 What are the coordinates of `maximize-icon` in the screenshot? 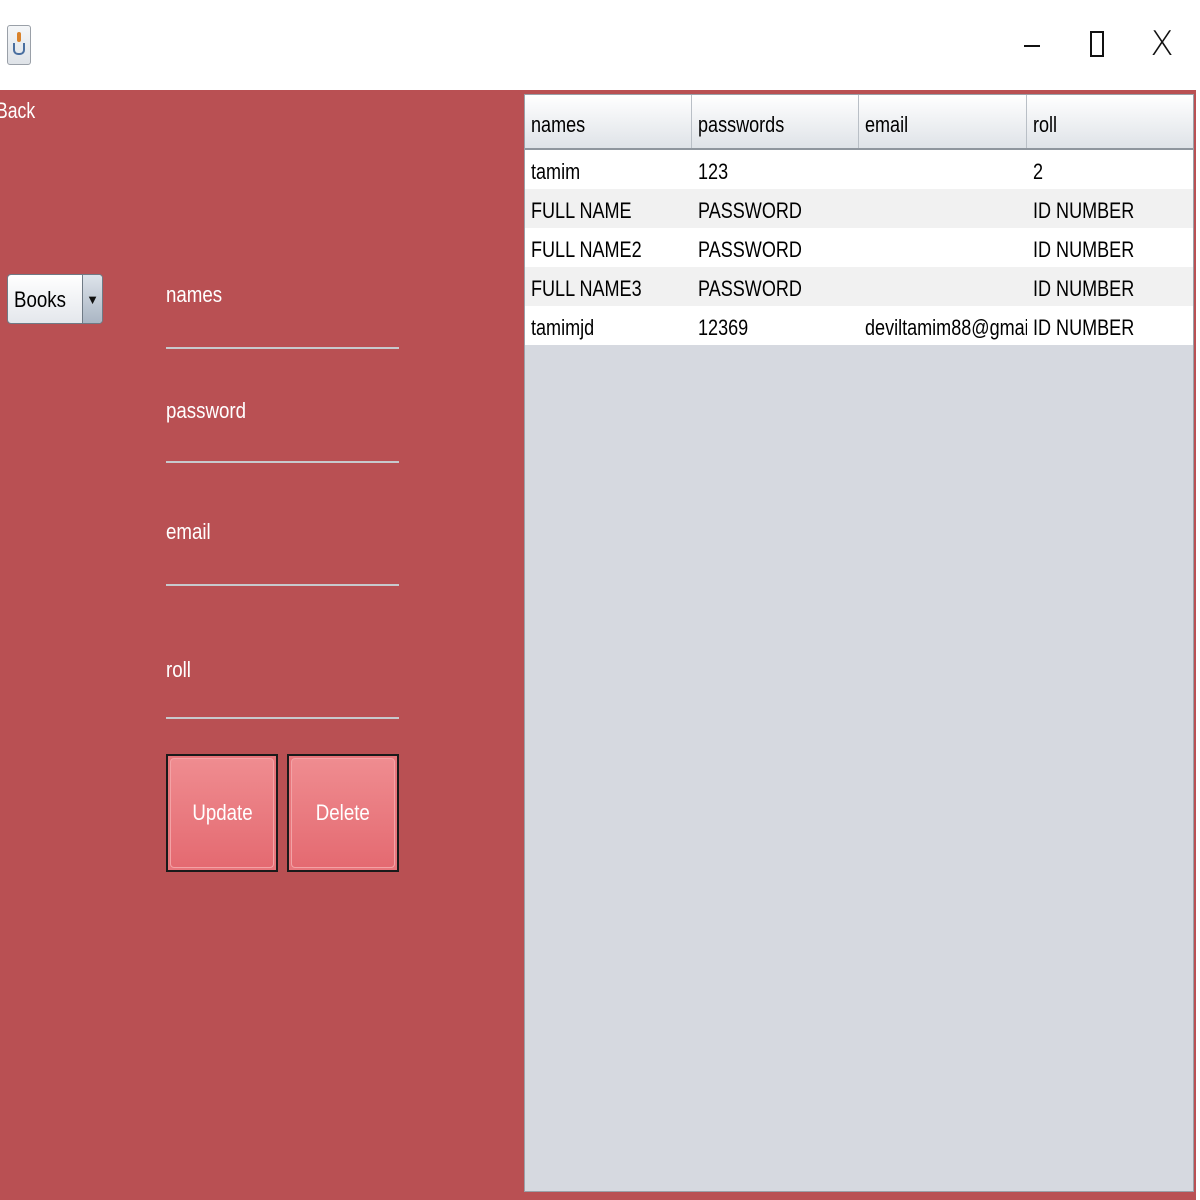 It's located at (1097, 44).